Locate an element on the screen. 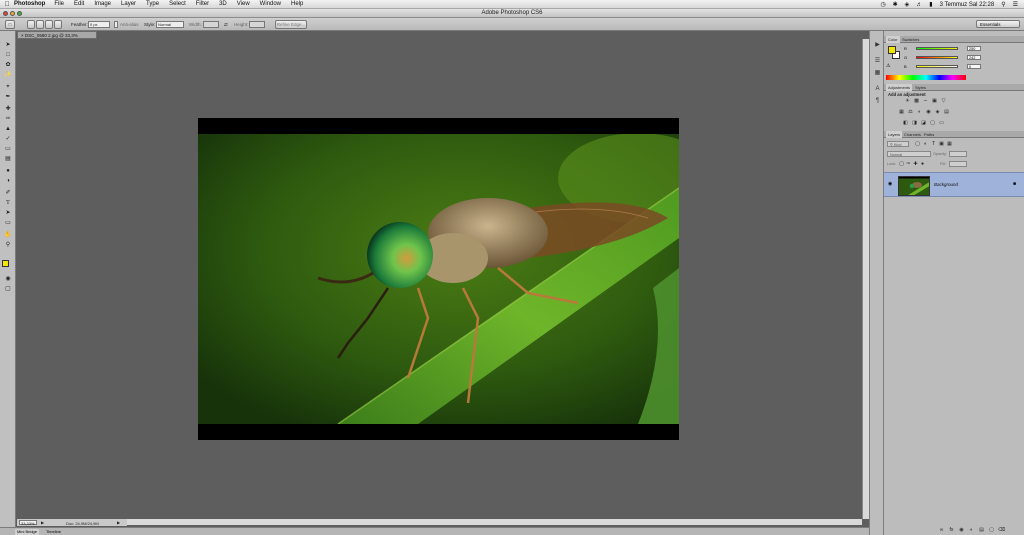 This screenshot has height=535, width=1024. red-value-input: 250 is located at coordinates (974, 48).